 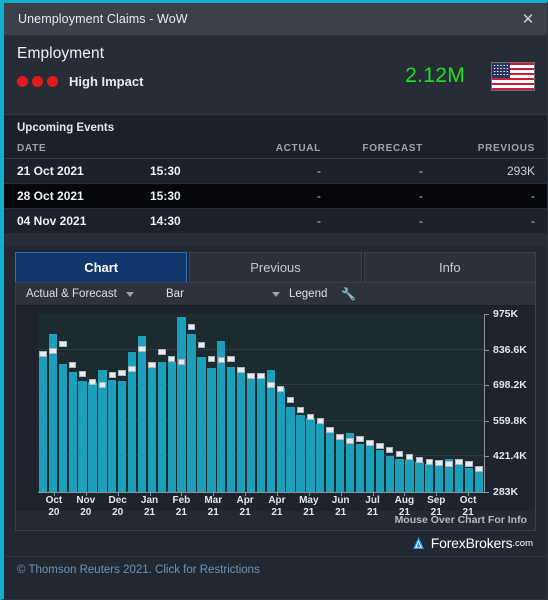 What do you see at coordinates (340, 500) in the screenshot?
I see `x-label-month: Jun` at bounding box center [340, 500].